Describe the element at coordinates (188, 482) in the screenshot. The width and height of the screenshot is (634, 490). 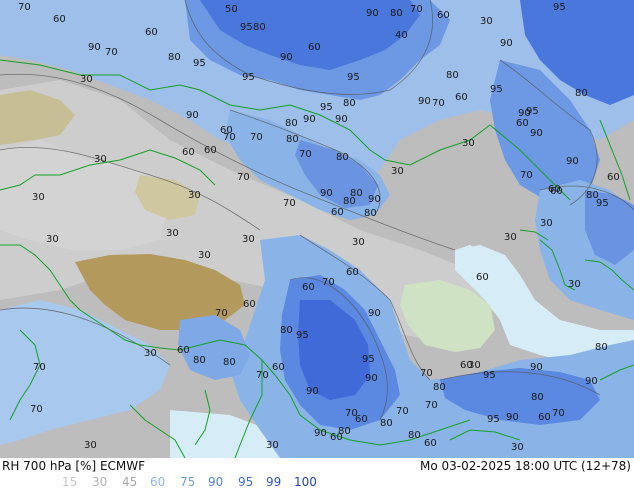
I see `legend-value: 75` at that location.